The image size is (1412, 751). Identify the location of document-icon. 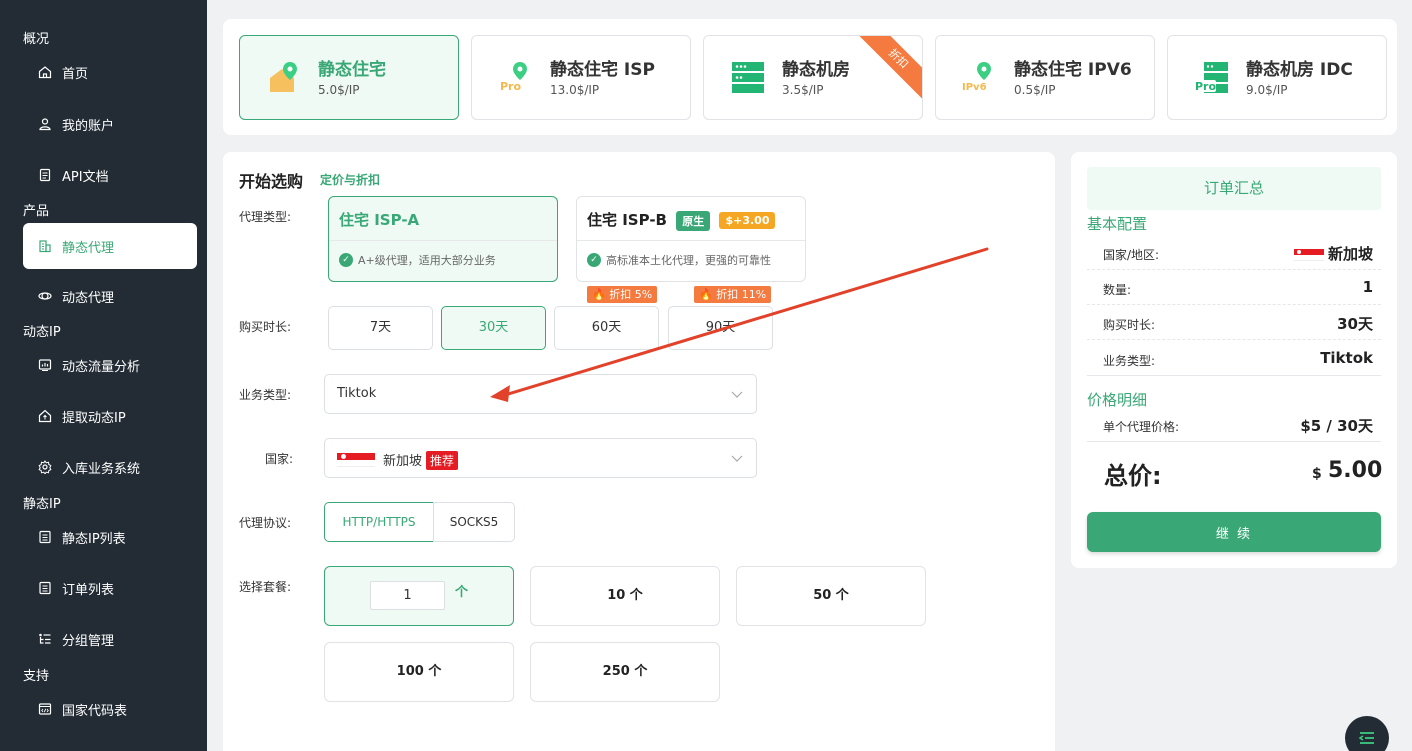
(45, 175).